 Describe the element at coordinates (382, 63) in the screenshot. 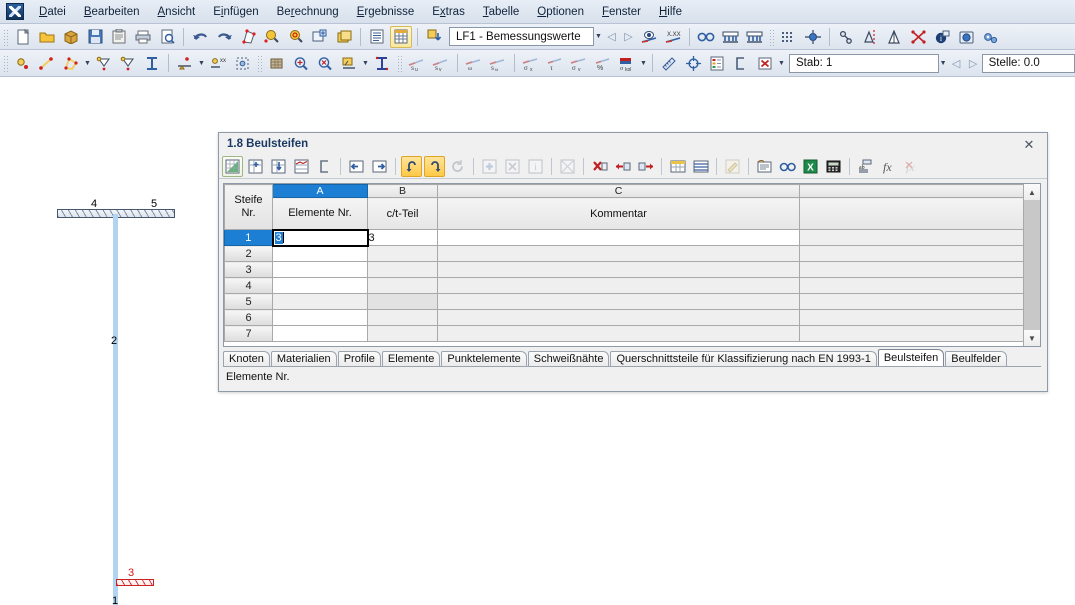

I see `cross-section-icon` at that location.